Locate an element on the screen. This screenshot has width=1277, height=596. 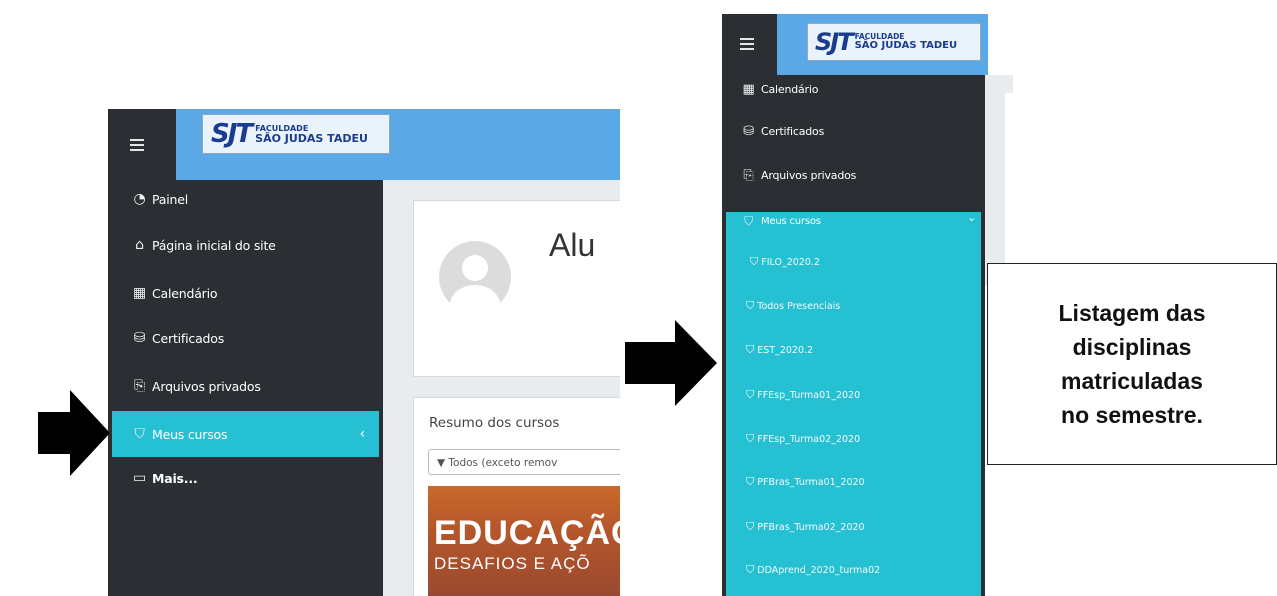
course-item: ⛉ PFBras_Turma01_2020 is located at coordinates (805, 482).